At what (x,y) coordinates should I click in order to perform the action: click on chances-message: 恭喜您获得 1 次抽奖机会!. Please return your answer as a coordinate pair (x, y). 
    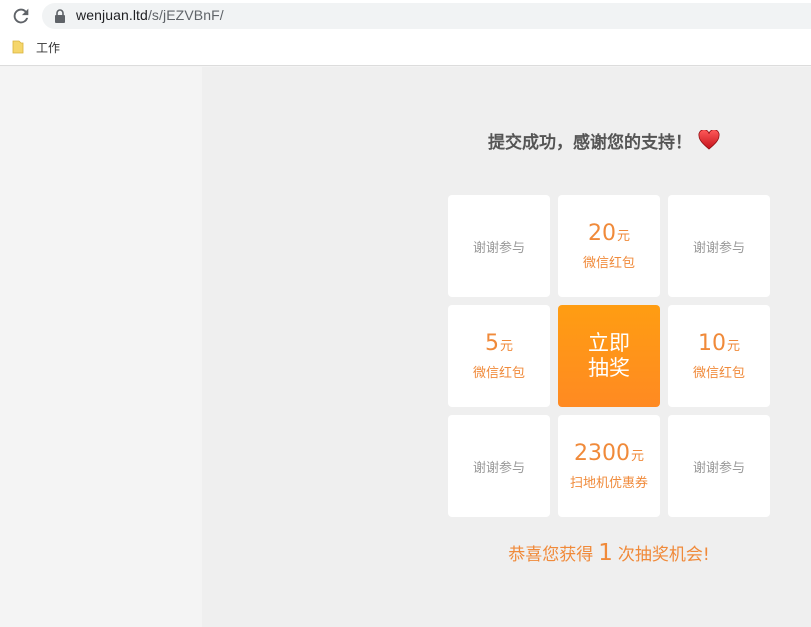
    Looking at the image, I should click on (609, 553).